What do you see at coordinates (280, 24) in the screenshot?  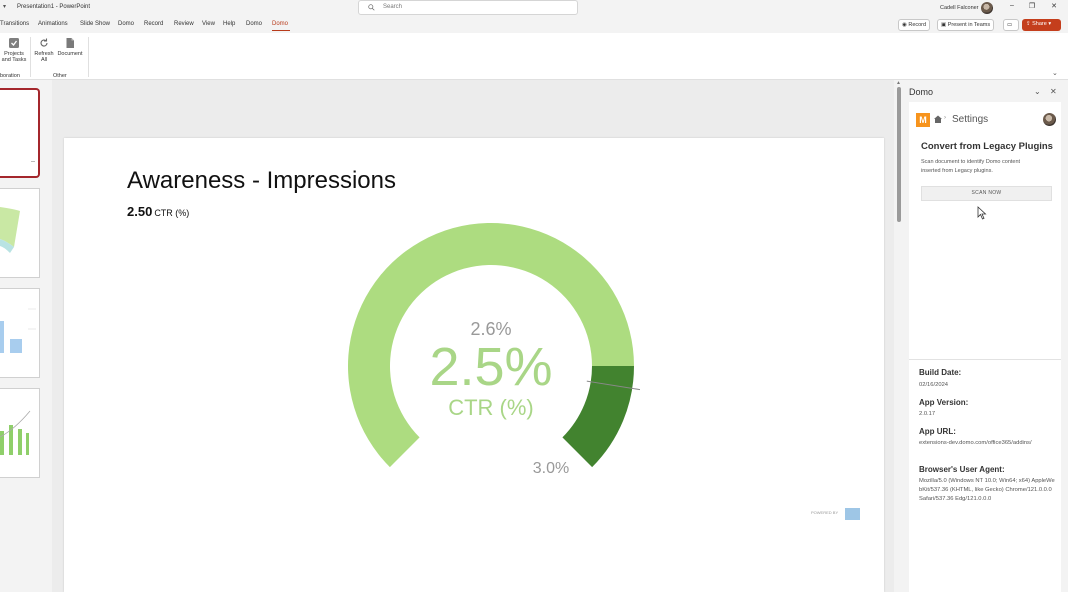 I see `menu-domo-active: Domo` at bounding box center [280, 24].